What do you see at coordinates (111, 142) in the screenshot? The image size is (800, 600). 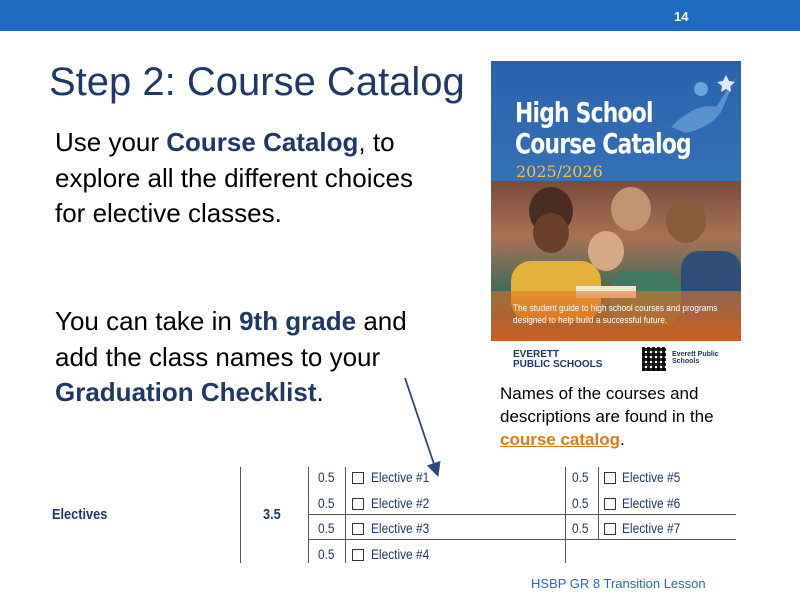 I see `p1-text-a: Use your` at bounding box center [111, 142].